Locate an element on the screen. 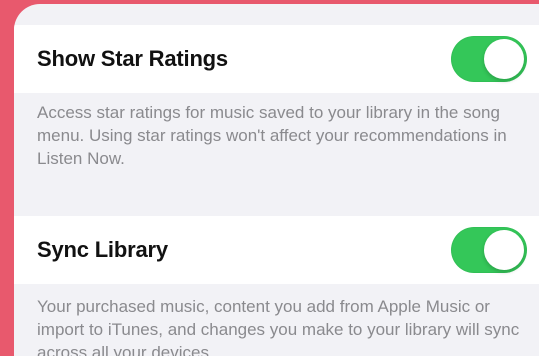 The height and width of the screenshot is (356, 539). sync-library-toggle is located at coordinates (489, 250).